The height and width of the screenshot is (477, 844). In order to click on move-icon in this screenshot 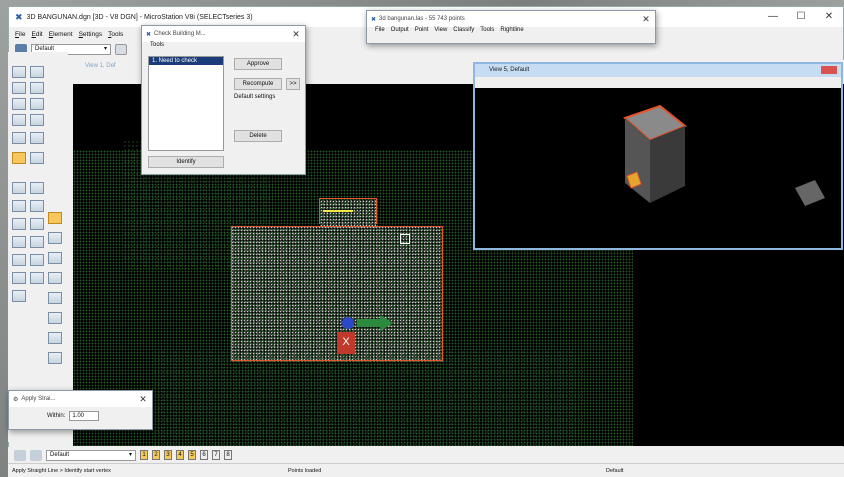, I will do `click(19, 88)`.